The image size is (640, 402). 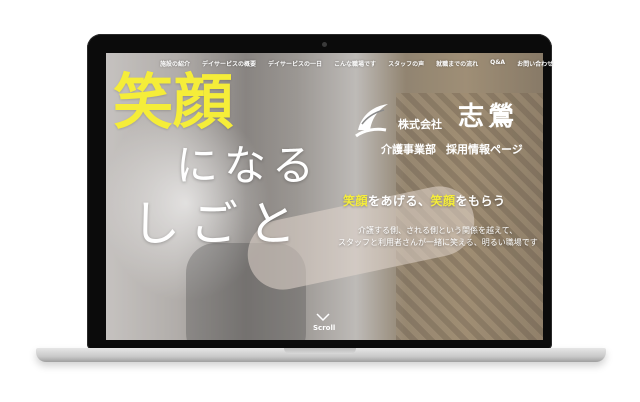 I want to click on hero-headline-line2: になる, so click(x=248, y=165).